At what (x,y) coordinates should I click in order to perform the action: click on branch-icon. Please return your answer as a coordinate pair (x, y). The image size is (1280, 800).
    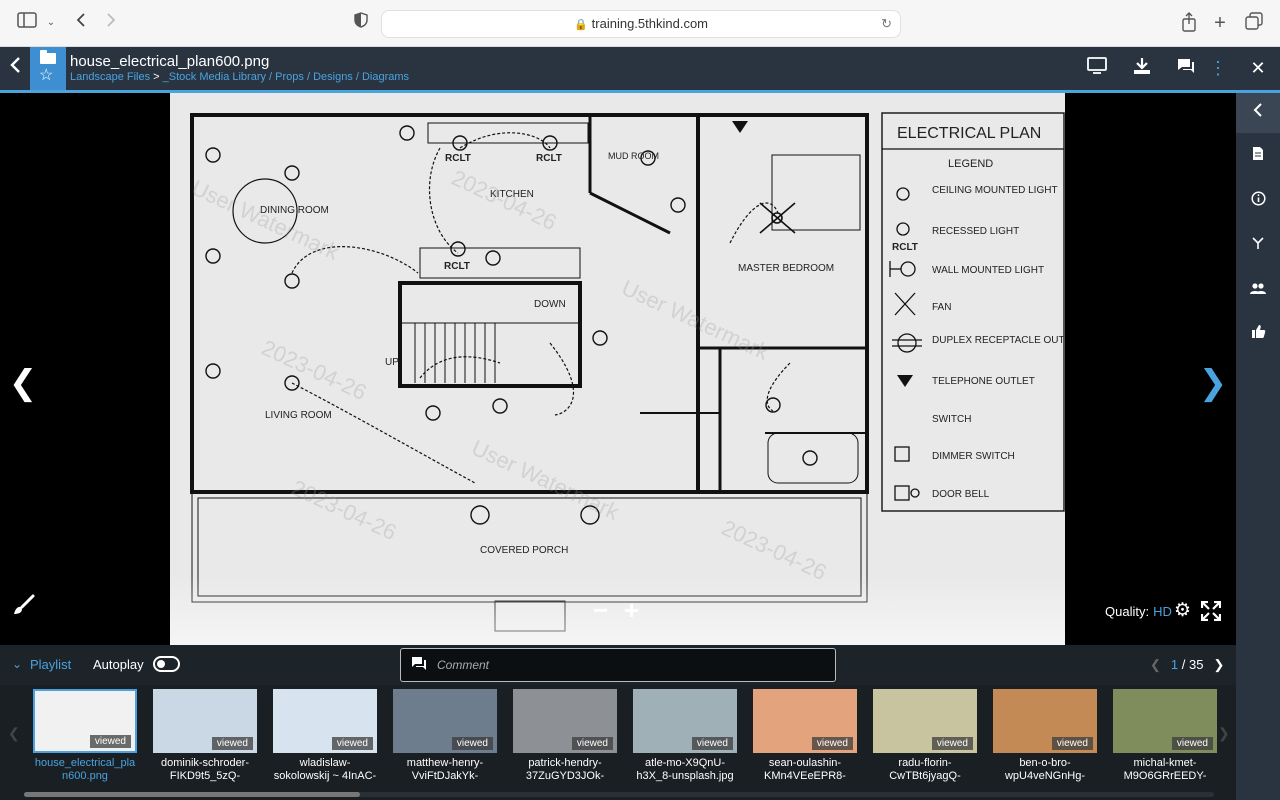
    Looking at the image, I should click on (1258, 246).